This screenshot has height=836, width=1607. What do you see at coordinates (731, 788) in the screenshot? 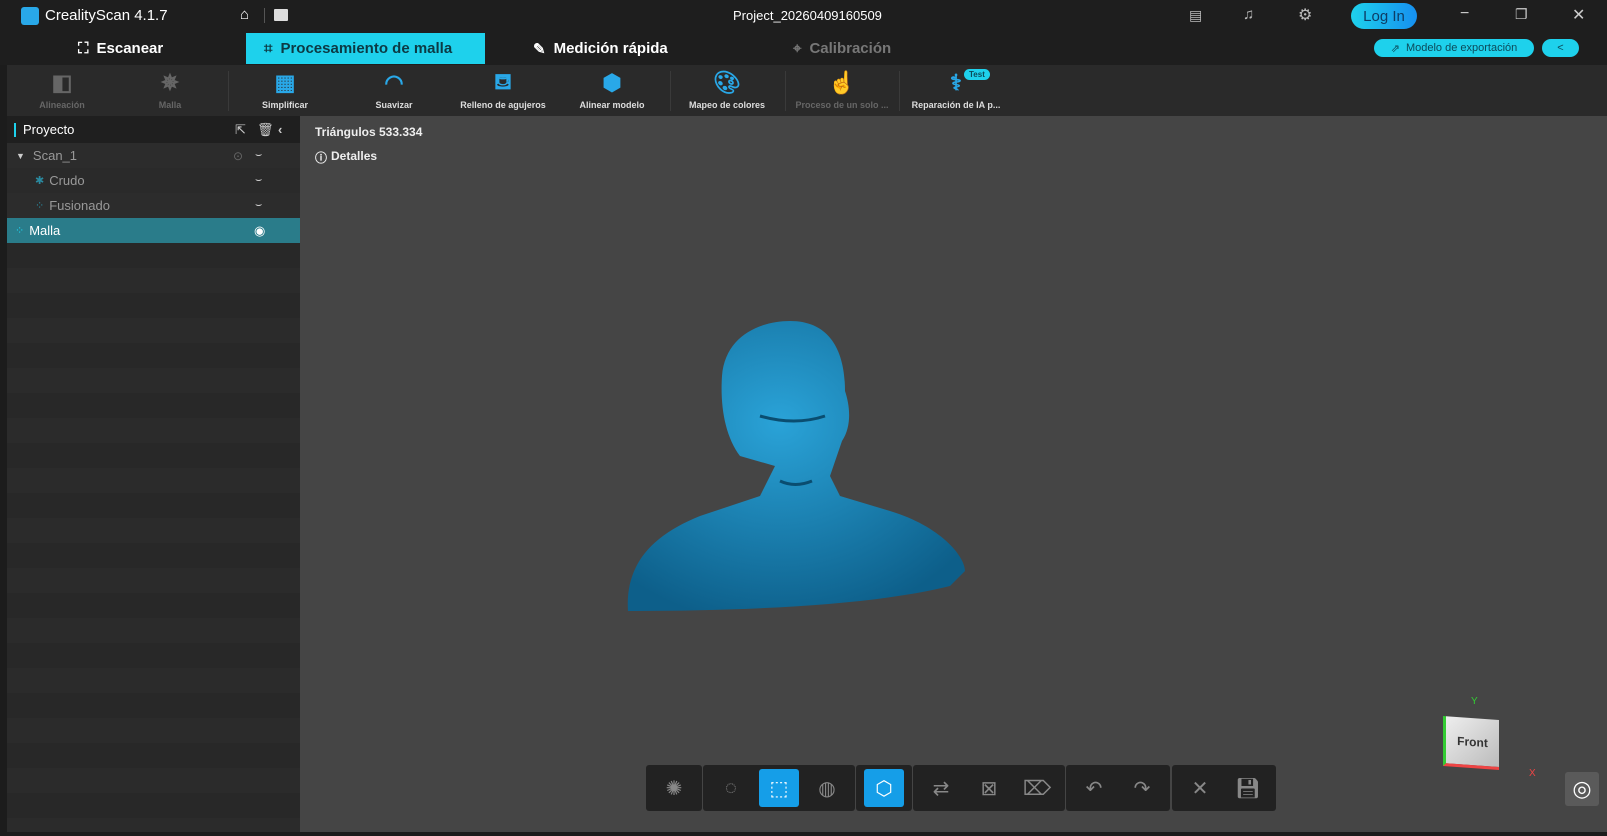
I see `lasso-select-button: ◌` at bounding box center [731, 788].